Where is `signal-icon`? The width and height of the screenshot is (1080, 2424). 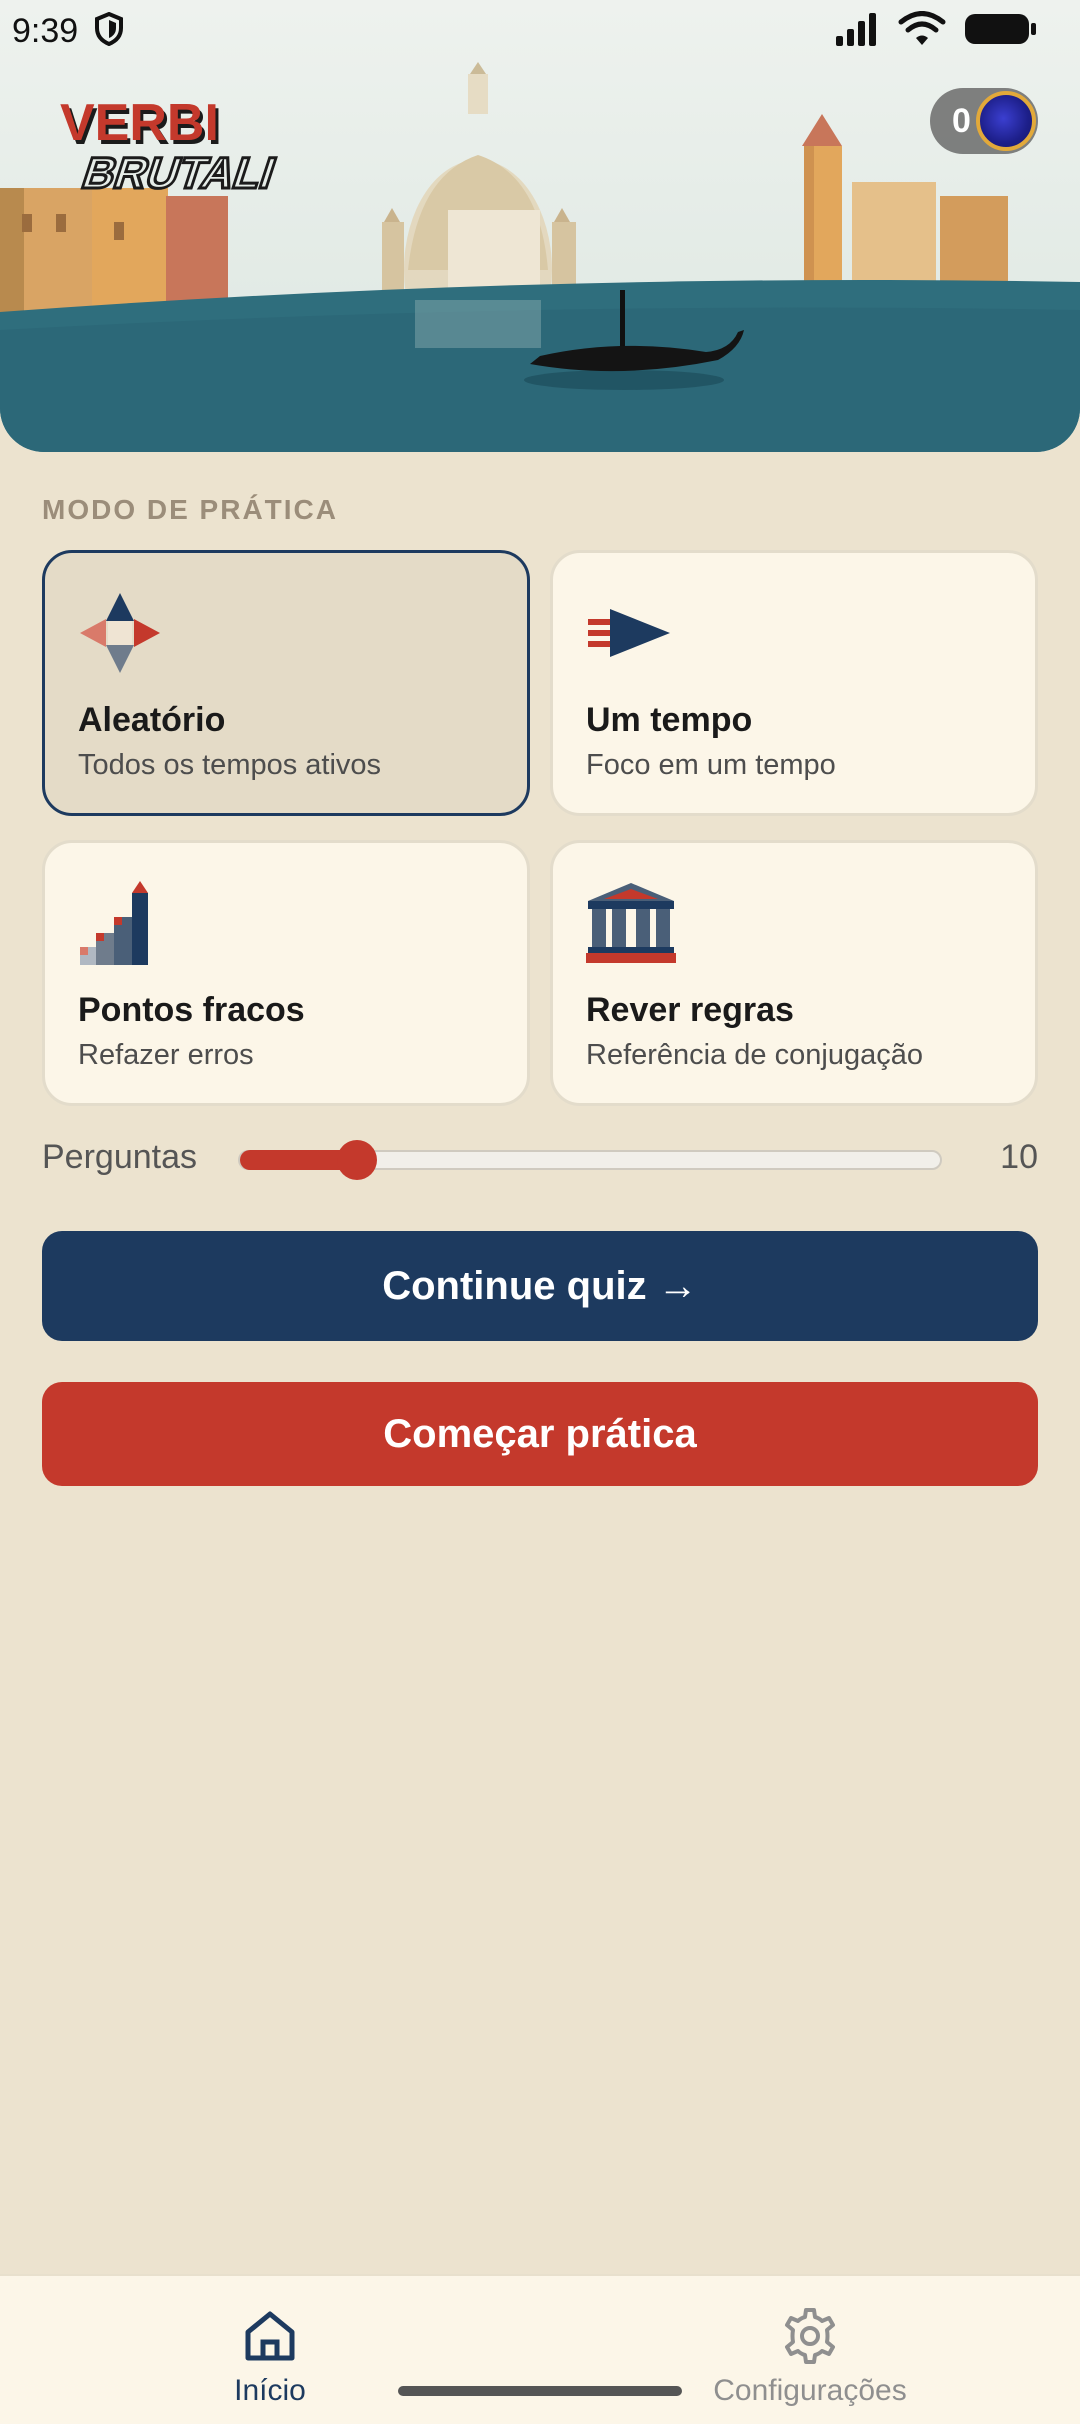 signal-icon is located at coordinates (857, 31).